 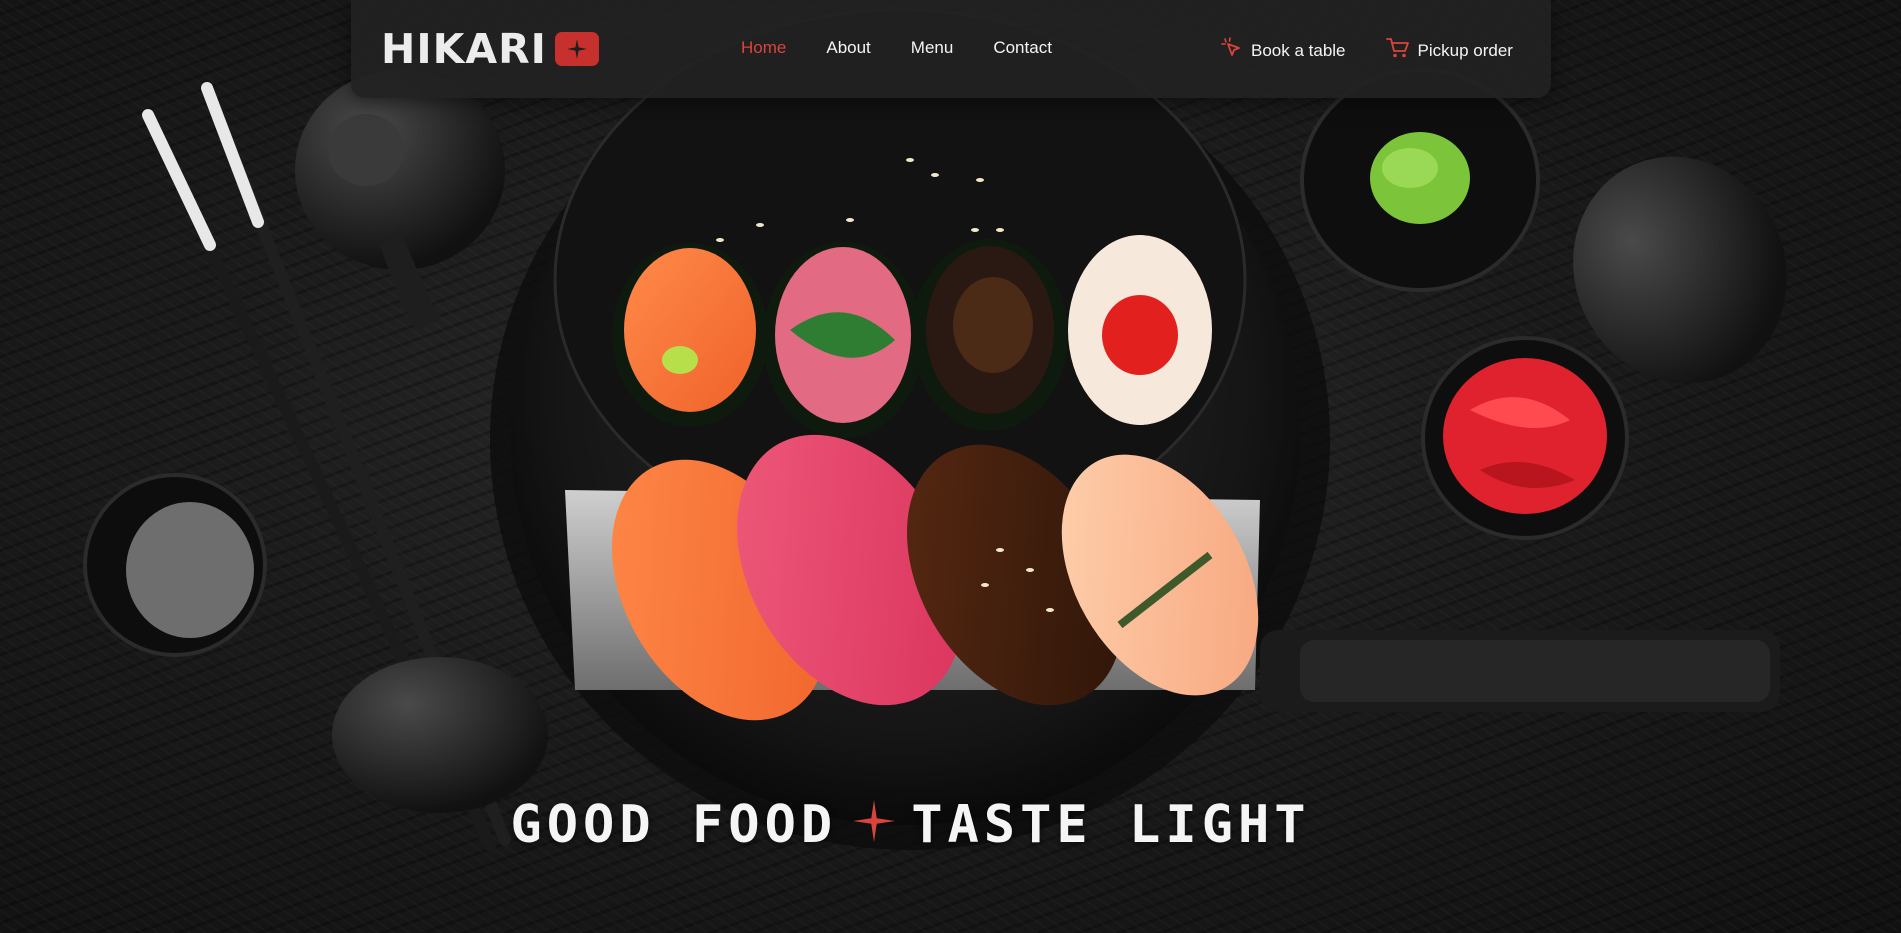 I want to click on book-table-button: Book a table, so click(x=1283, y=50).